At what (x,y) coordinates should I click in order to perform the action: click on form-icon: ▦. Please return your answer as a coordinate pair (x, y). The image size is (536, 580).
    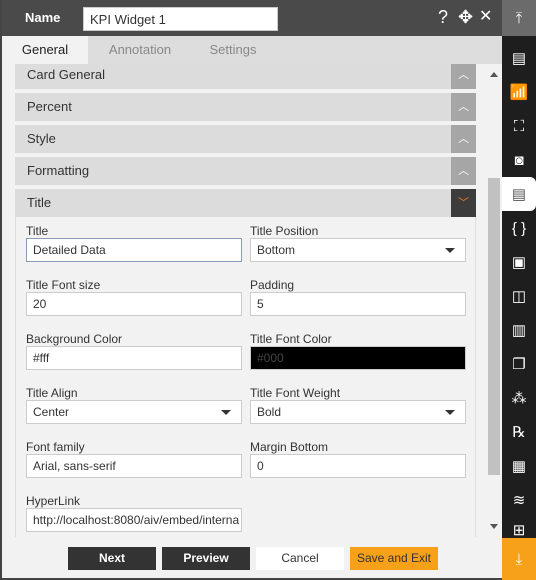
    Looking at the image, I should click on (519, 466).